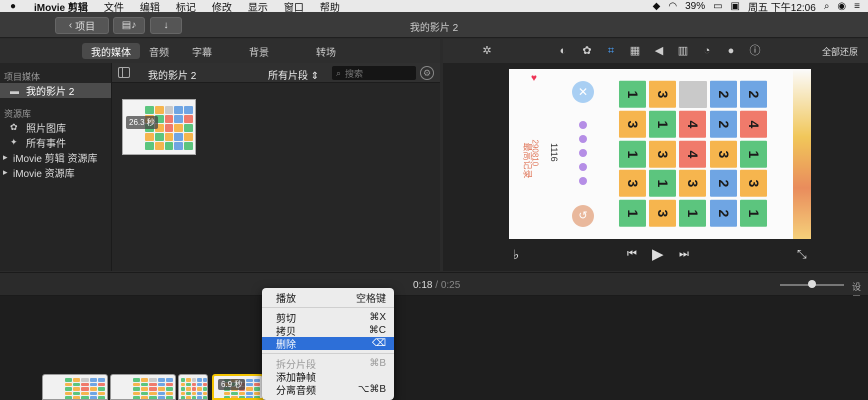 This screenshot has height=400, width=868. What do you see at coordinates (554, 152) in the screenshot?
I see `score-value: 1116` at bounding box center [554, 152].